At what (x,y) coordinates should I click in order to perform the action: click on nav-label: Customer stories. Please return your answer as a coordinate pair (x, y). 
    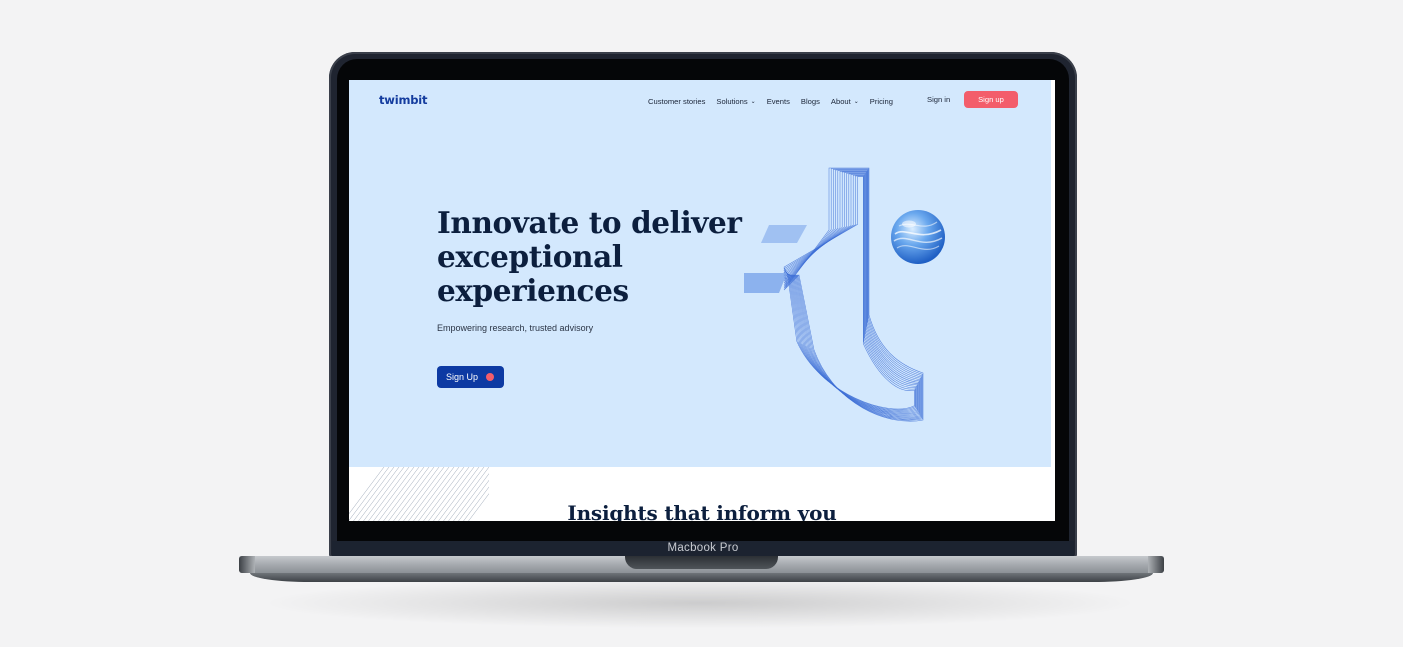
    Looking at the image, I should click on (677, 101).